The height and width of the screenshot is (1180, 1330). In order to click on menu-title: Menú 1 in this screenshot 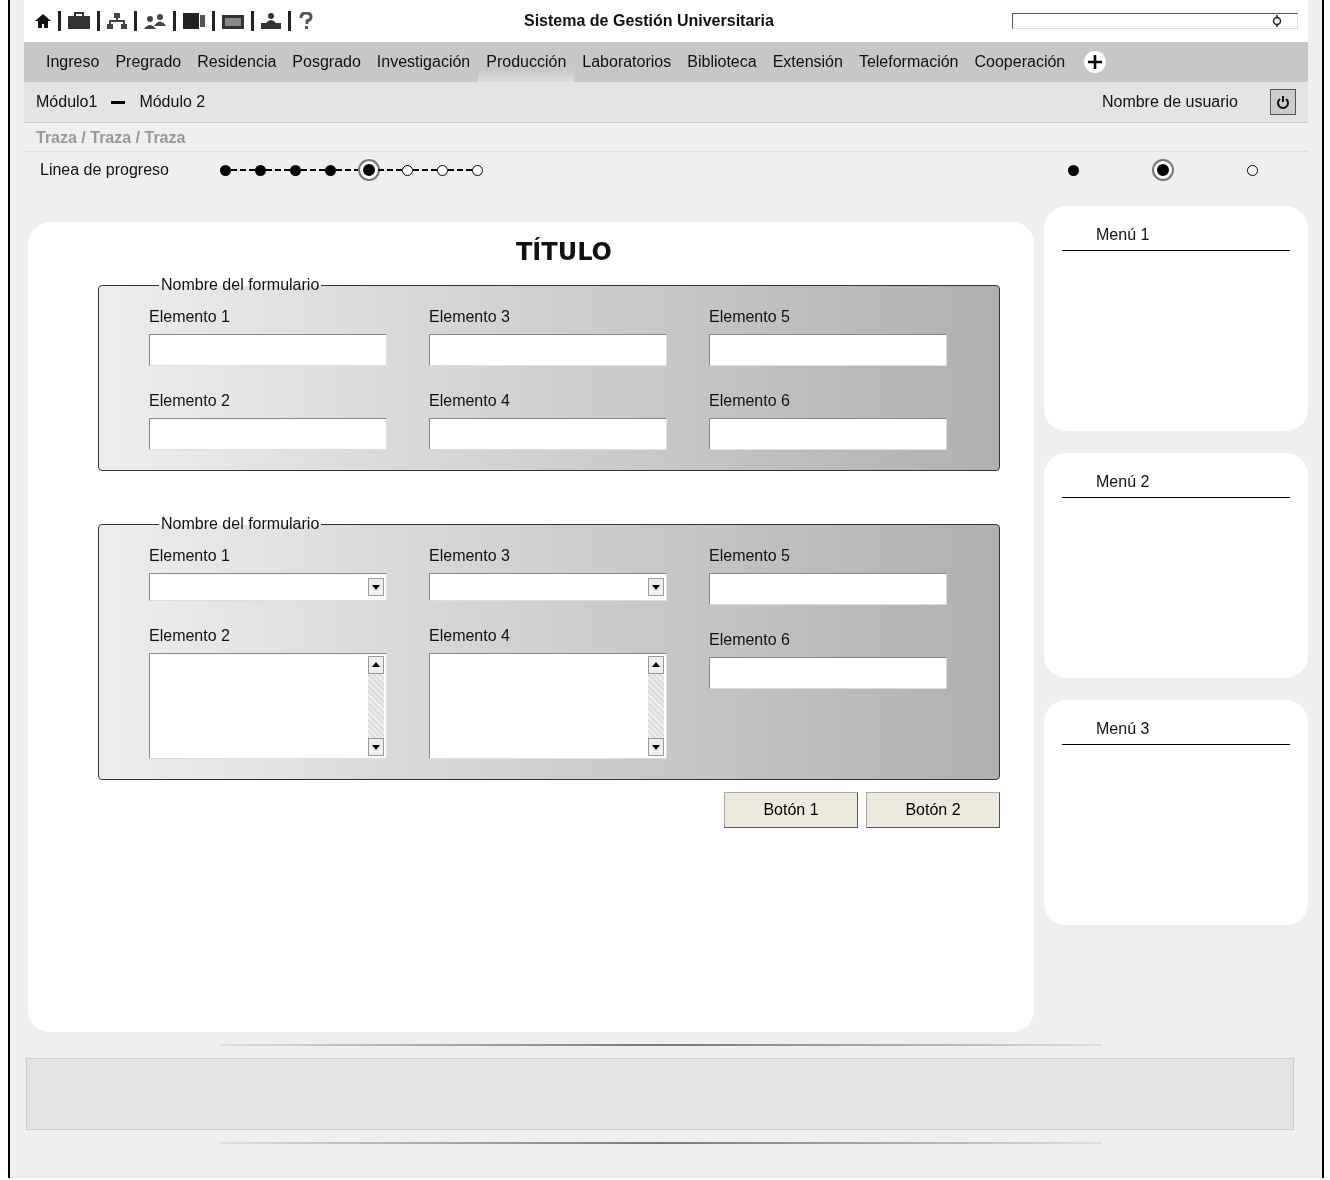, I will do `click(1176, 238)`.